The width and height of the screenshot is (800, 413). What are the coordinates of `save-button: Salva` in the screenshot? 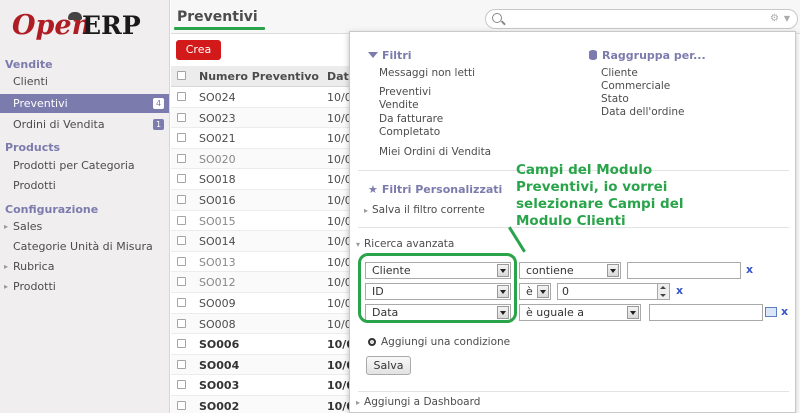 It's located at (388, 365).